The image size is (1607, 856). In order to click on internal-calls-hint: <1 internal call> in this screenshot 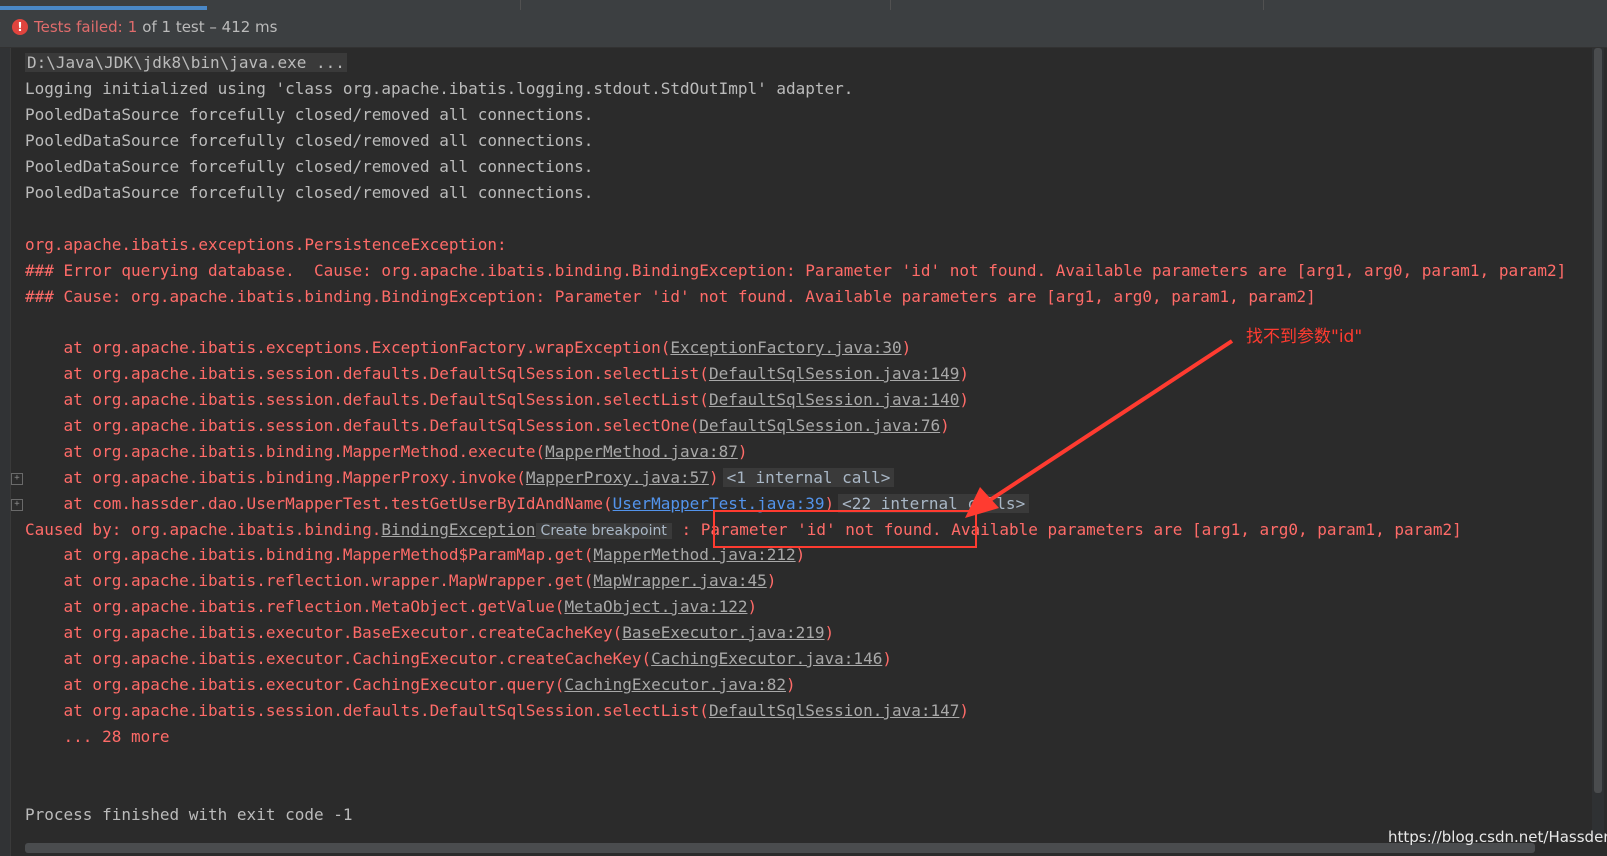, I will do `click(808, 477)`.